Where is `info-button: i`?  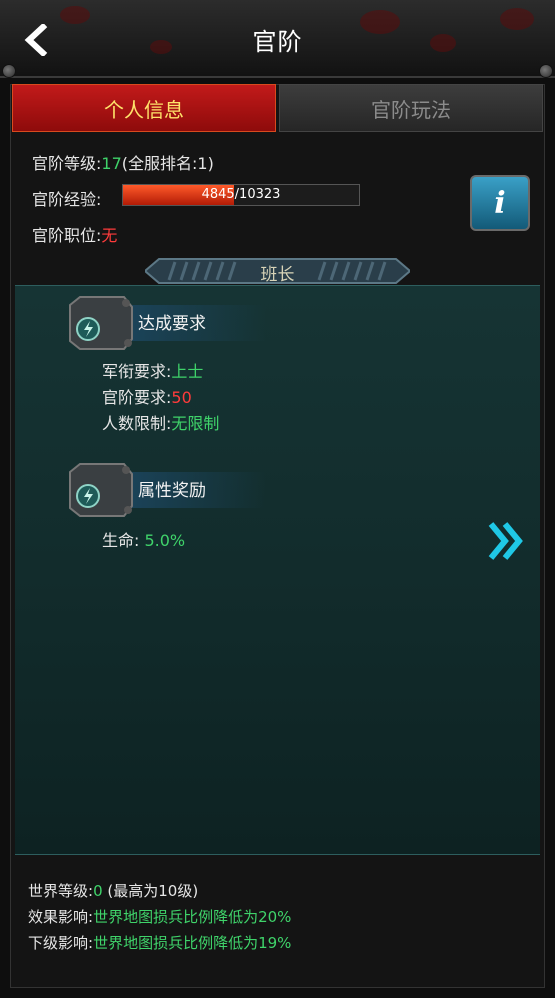
info-button: i is located at coordinates (500, 203).